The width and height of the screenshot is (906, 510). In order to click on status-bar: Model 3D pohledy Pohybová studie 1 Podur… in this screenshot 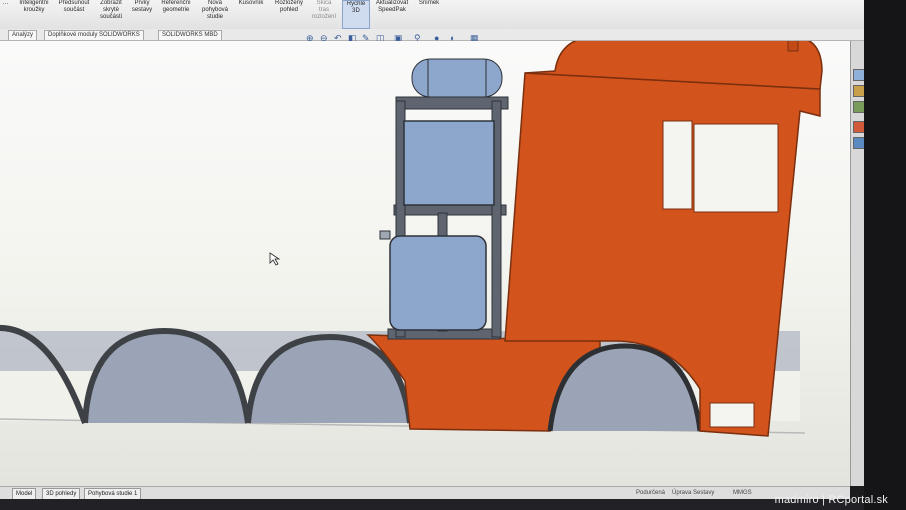, I will do `click(425, 493)`.